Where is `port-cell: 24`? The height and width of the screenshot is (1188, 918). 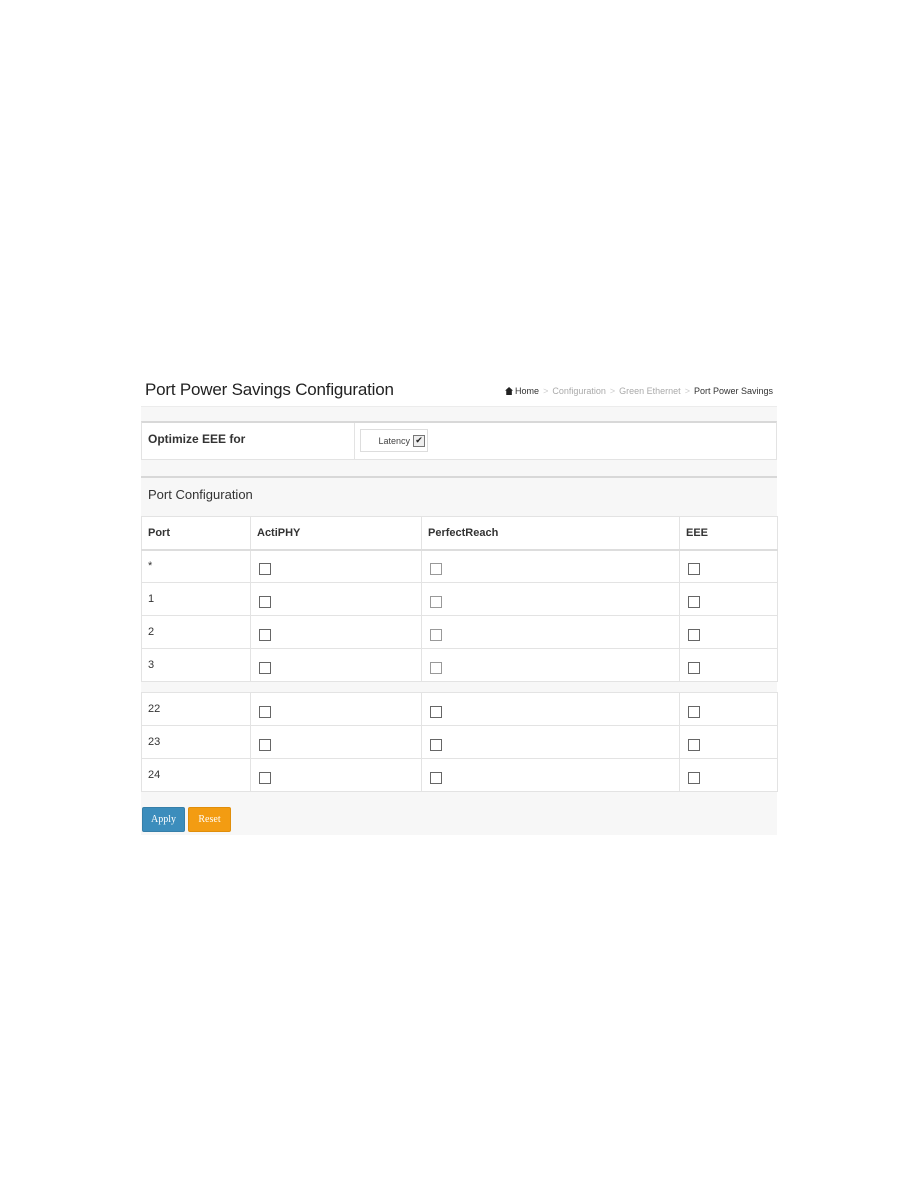 port-cell: 24 is located at coordinates (196, 775).